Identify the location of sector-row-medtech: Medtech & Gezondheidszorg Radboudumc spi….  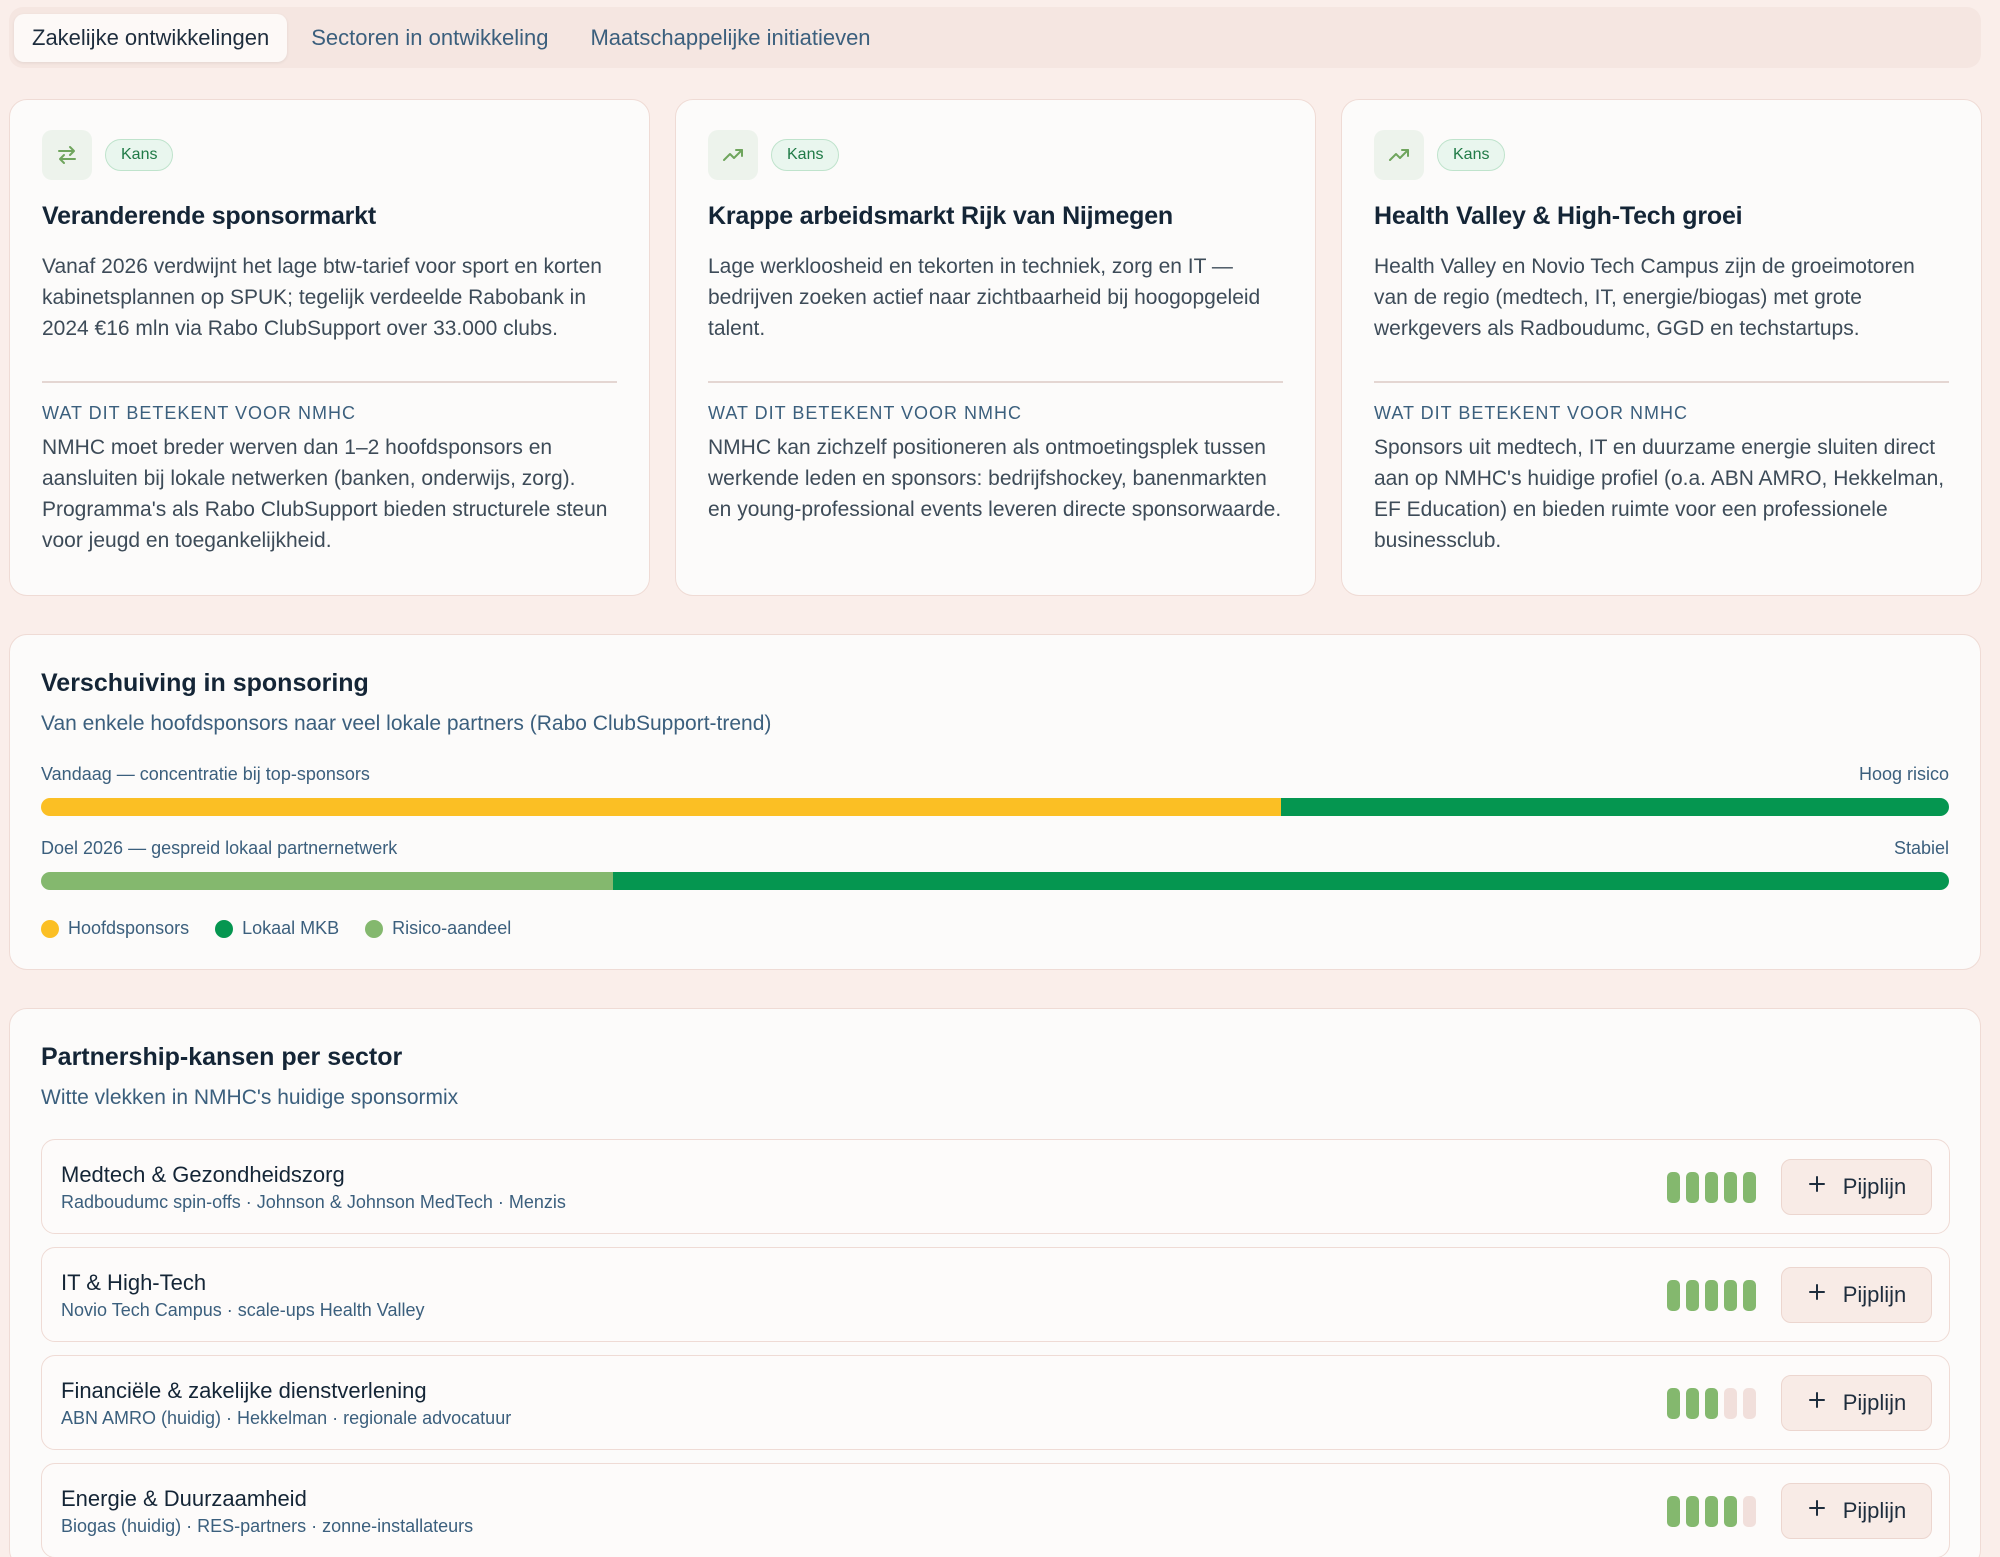
(995, 1186).